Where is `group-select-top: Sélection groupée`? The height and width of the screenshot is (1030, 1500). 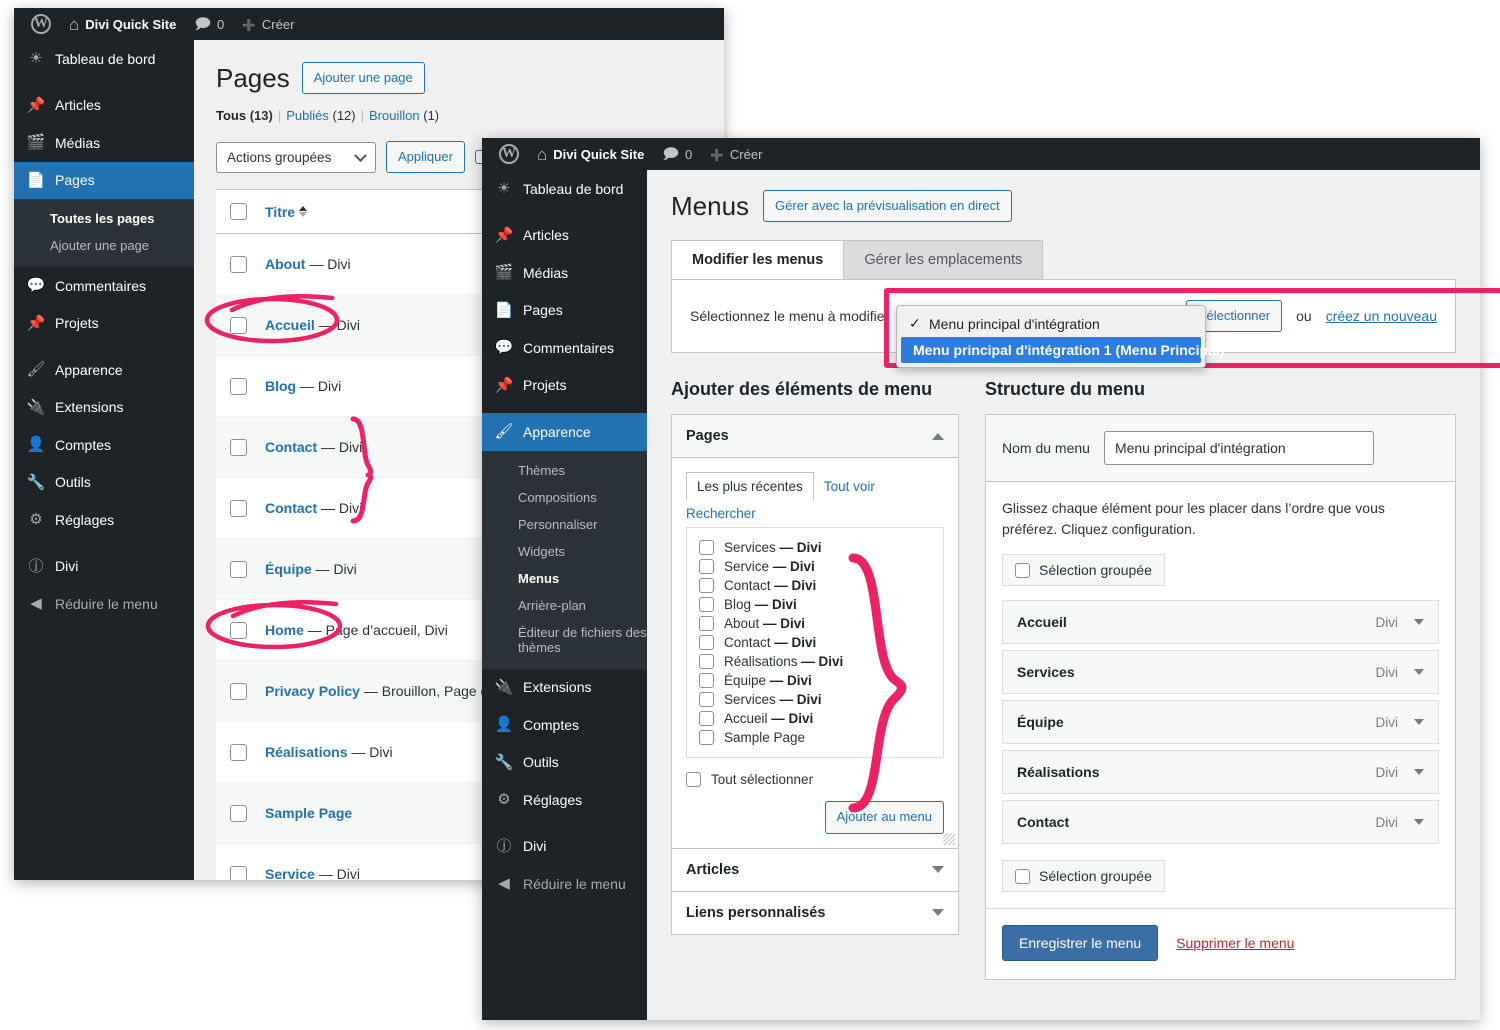
group-select-top: Sélection groupée is located at coordinates (1083, 570).